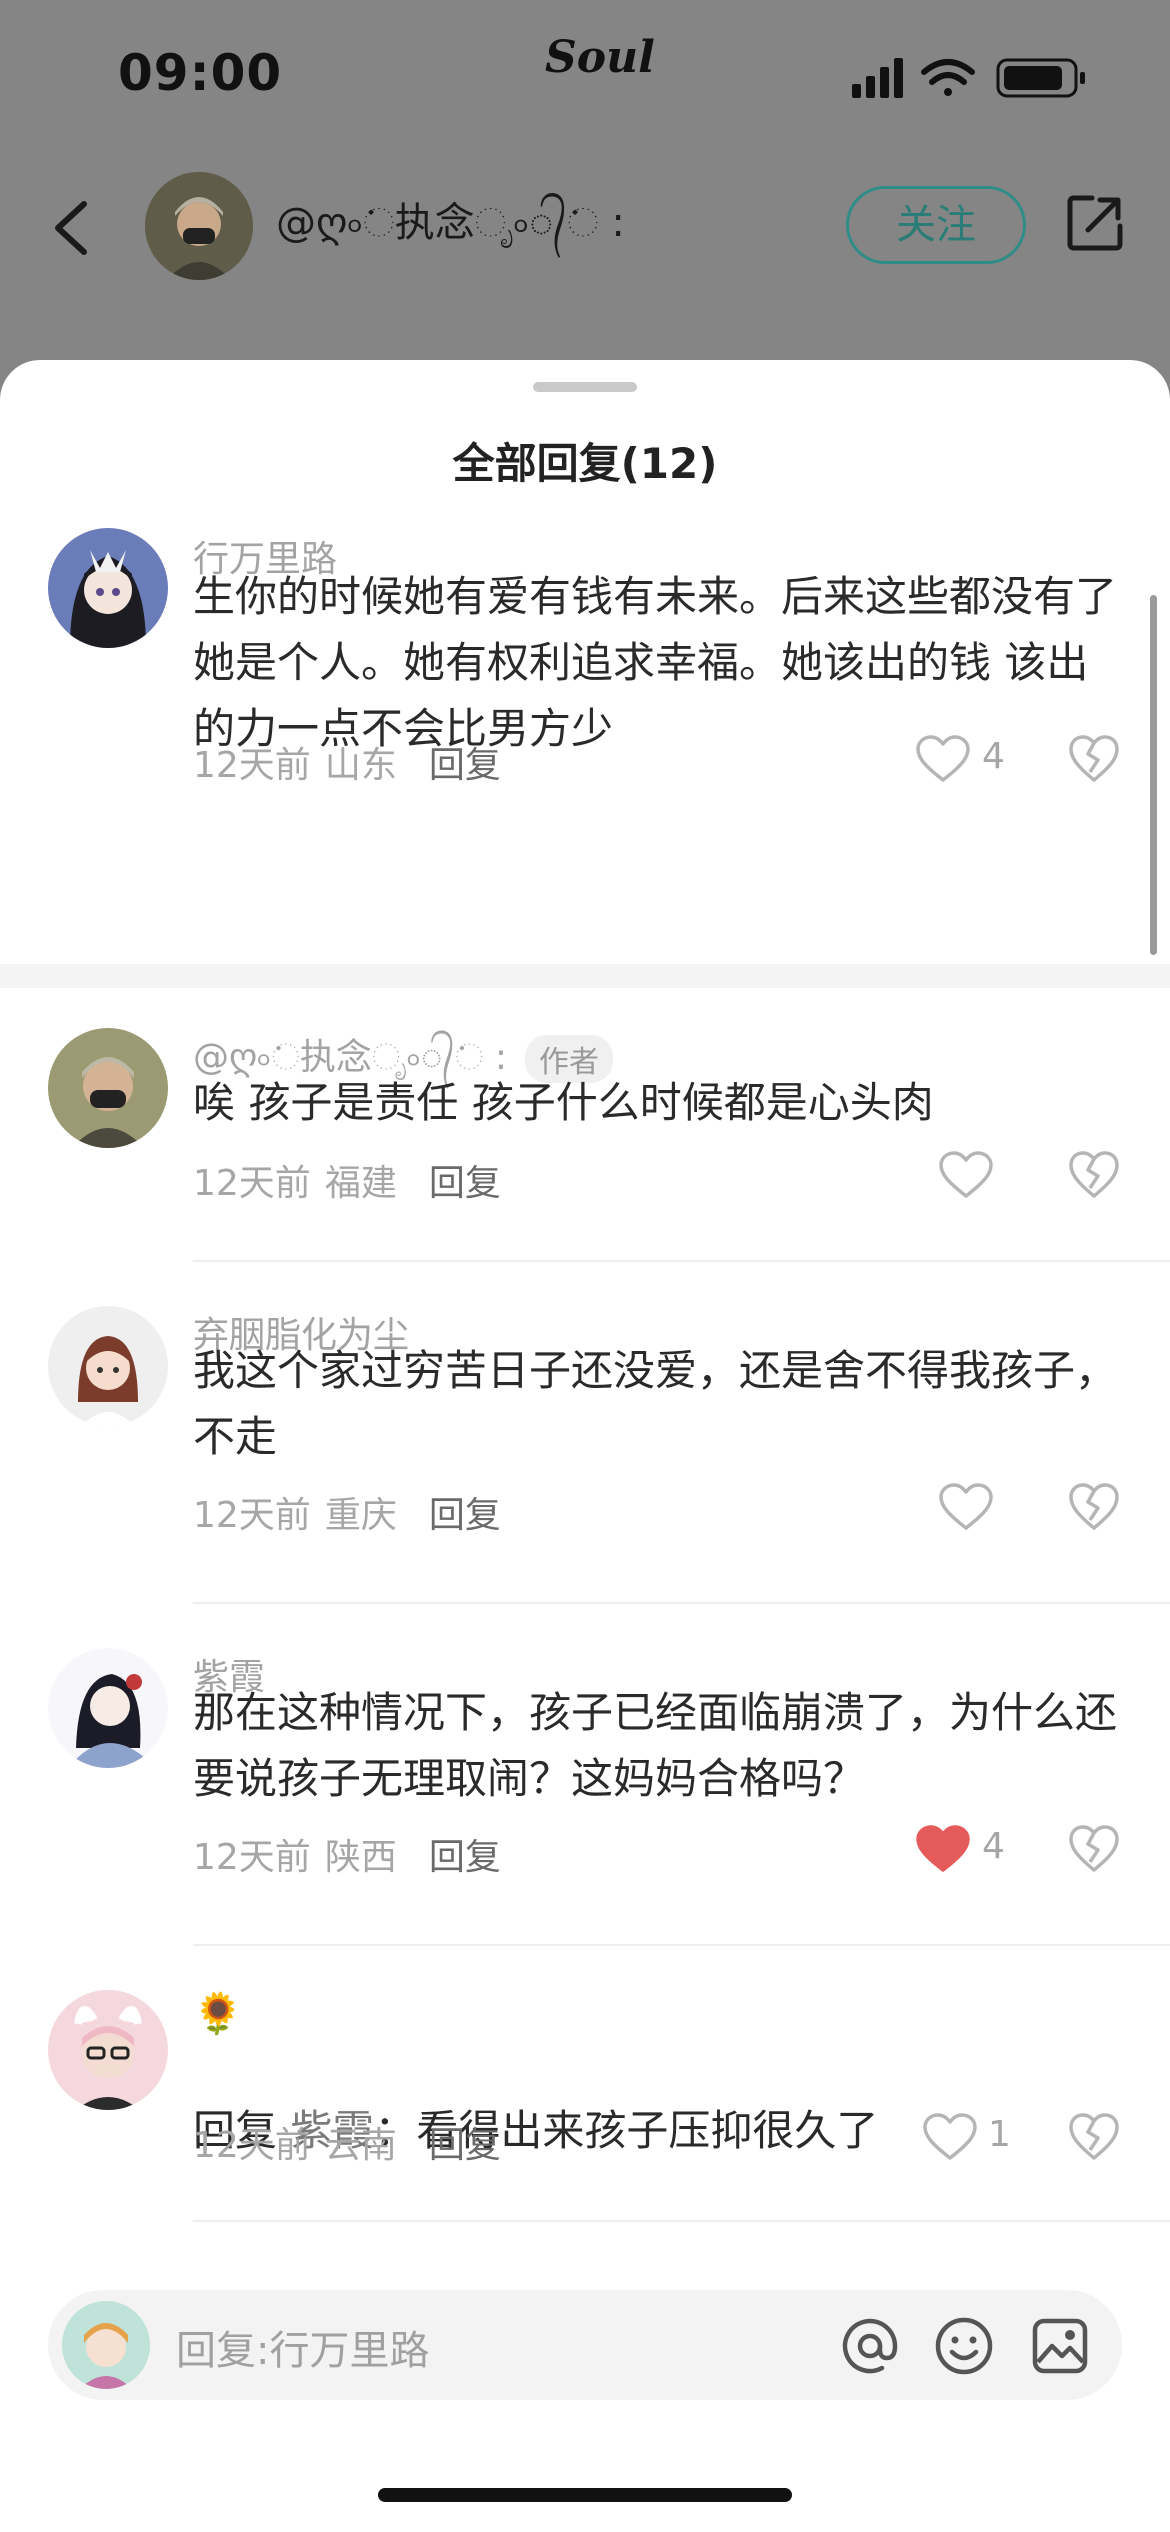 The height and width of the screenshot is (2532, 1170). I want to click on sheet-title: 全部回复(12), so click(585, 463).